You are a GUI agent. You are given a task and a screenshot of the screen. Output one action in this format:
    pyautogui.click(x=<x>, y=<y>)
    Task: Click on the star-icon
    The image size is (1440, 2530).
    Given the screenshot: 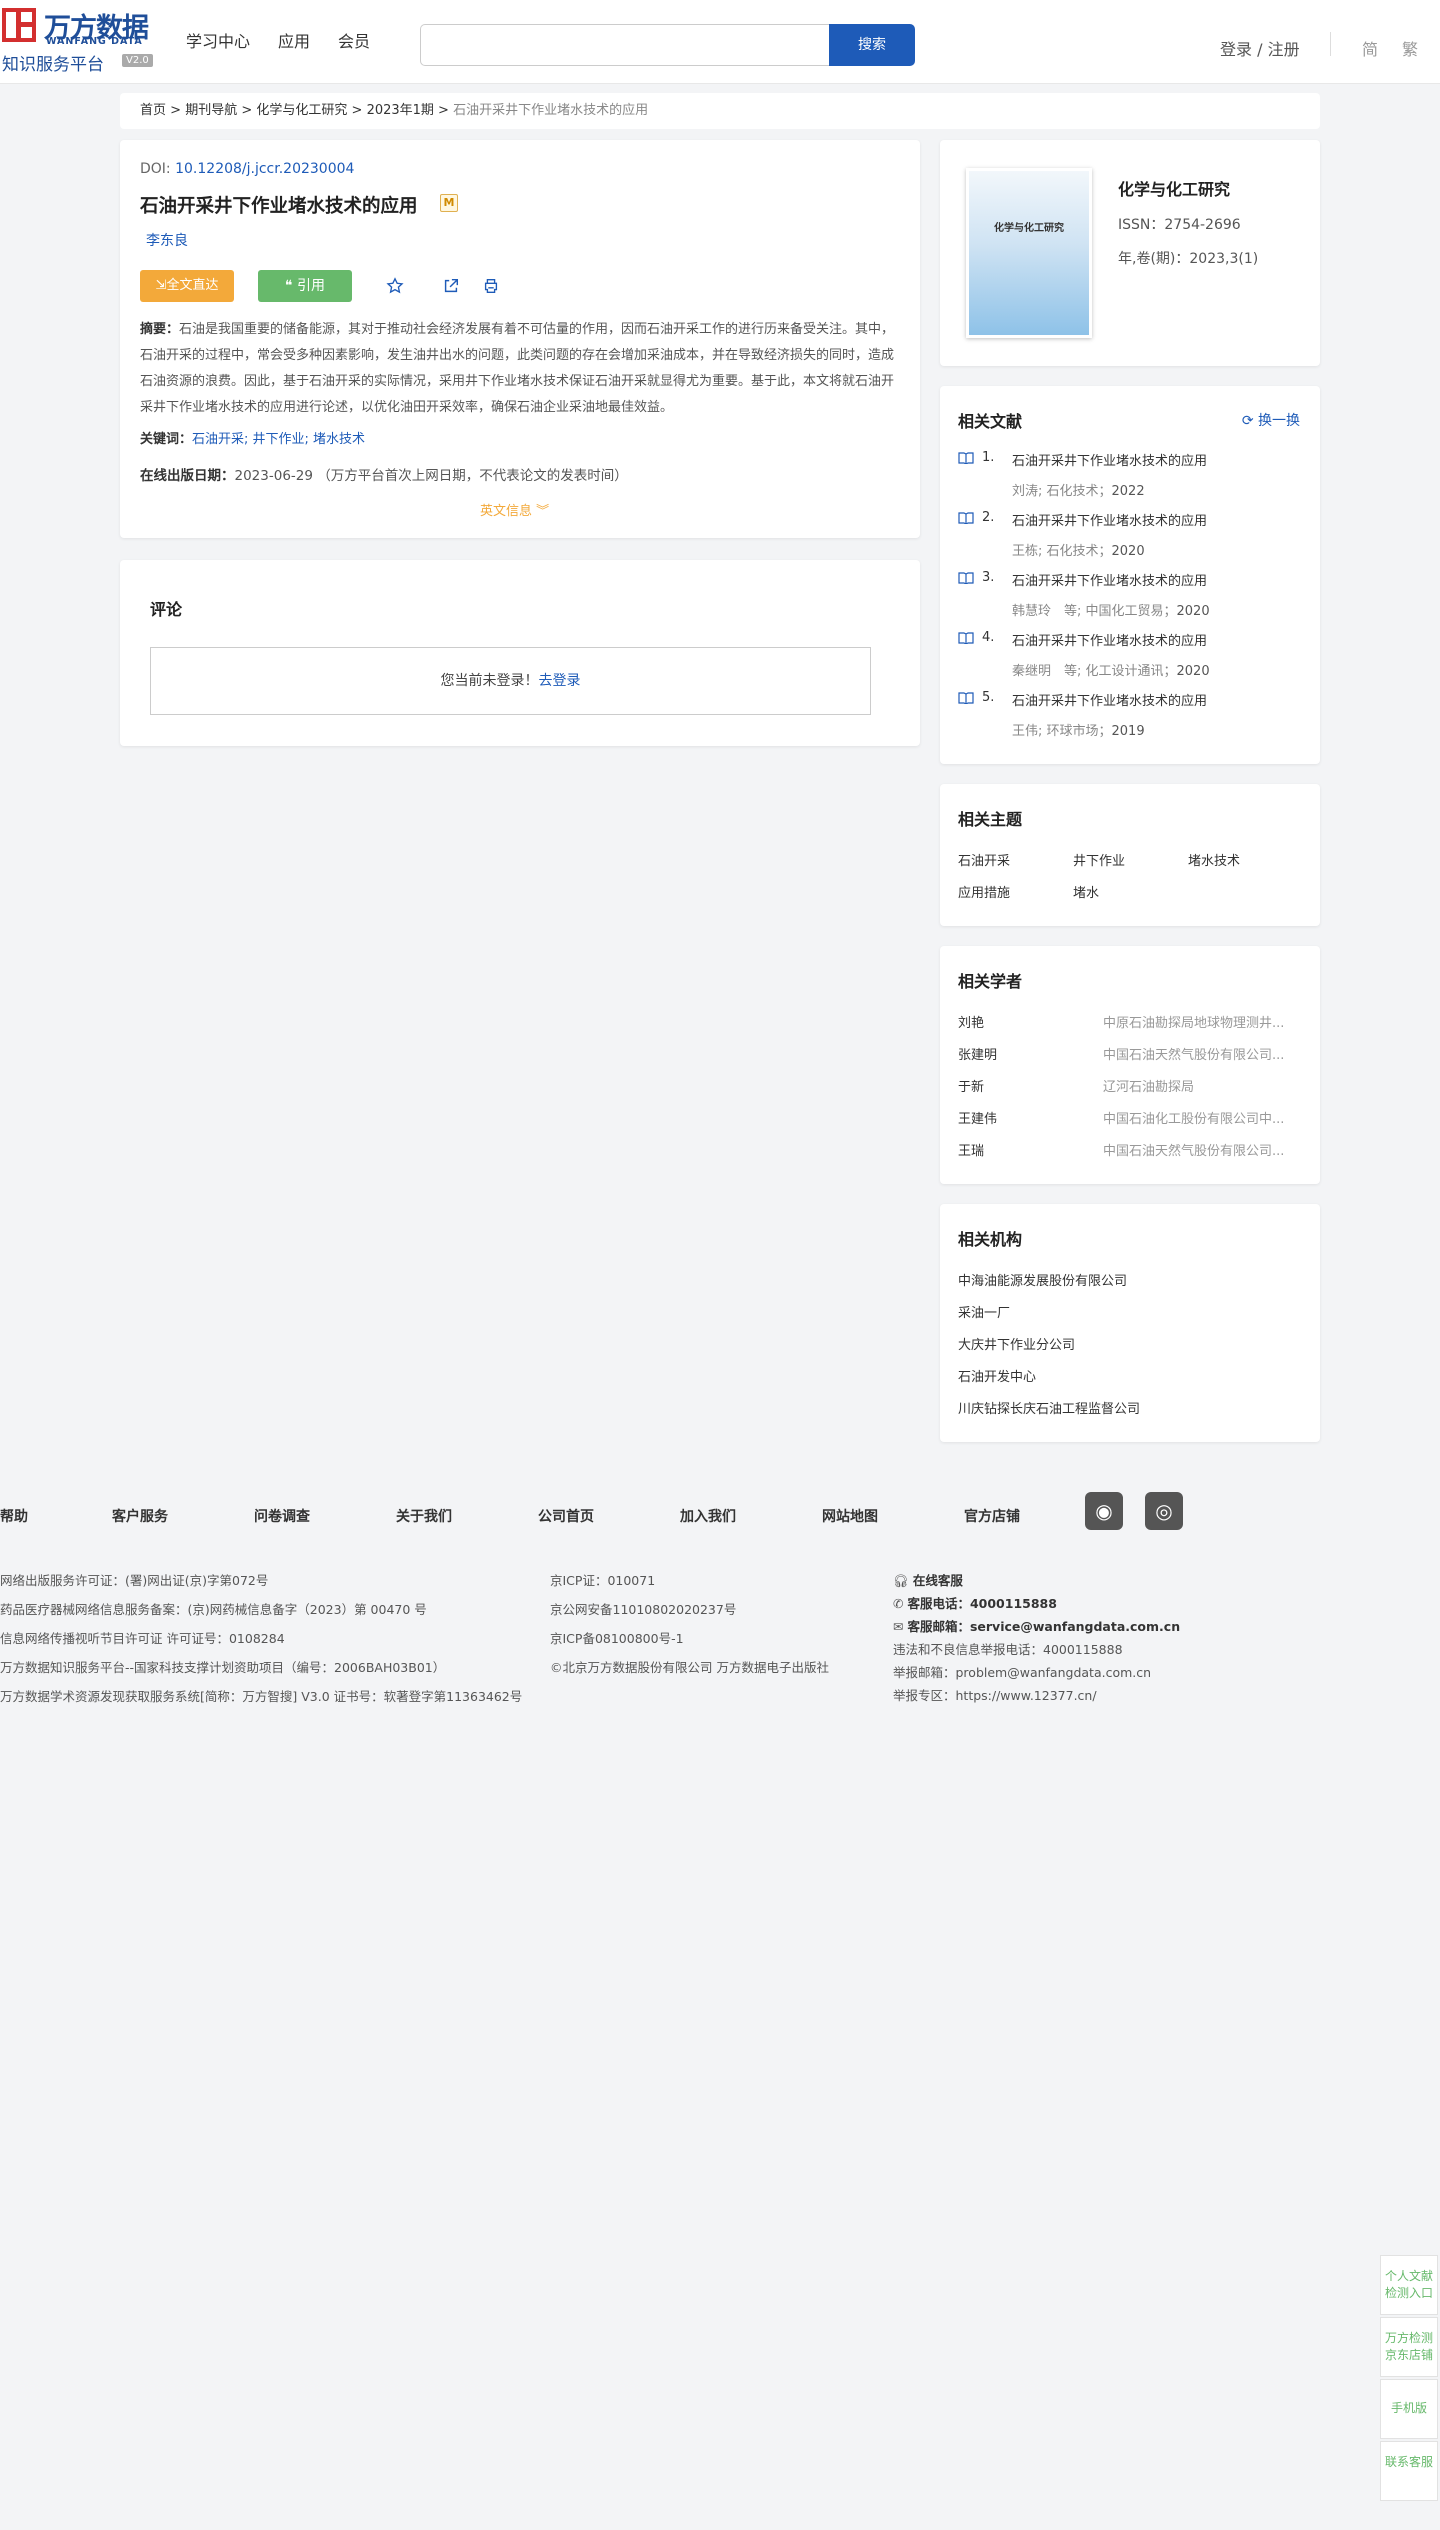 What is the action you would take?
    pyautogui.click(x=395, y=286)
    